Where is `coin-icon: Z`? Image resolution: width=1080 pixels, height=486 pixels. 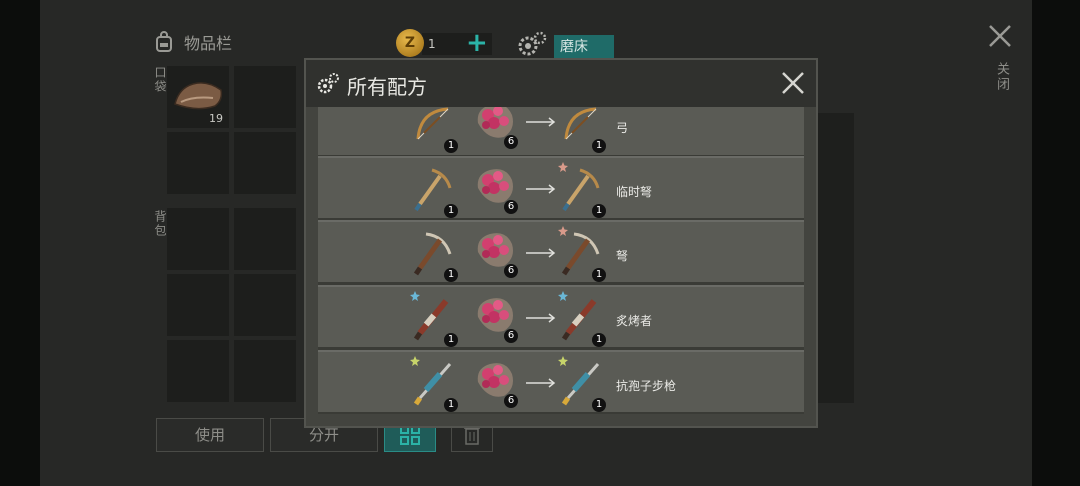 coin-icon: Z is located at coordinates (410, 43).